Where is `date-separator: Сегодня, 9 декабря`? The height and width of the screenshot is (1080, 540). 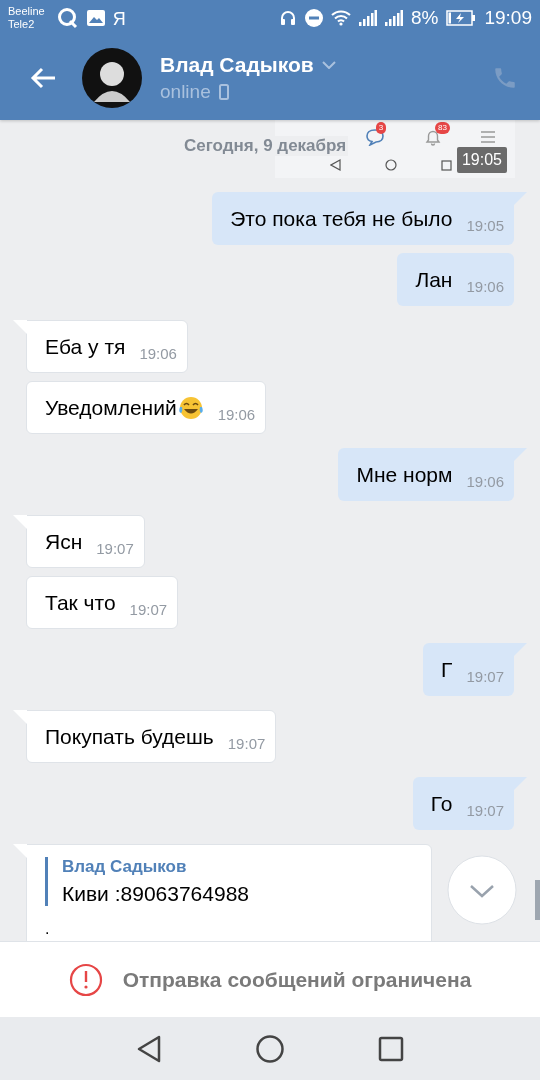
date-separator: Сегодня, 9 декабря is located at coordinates (265, 146).